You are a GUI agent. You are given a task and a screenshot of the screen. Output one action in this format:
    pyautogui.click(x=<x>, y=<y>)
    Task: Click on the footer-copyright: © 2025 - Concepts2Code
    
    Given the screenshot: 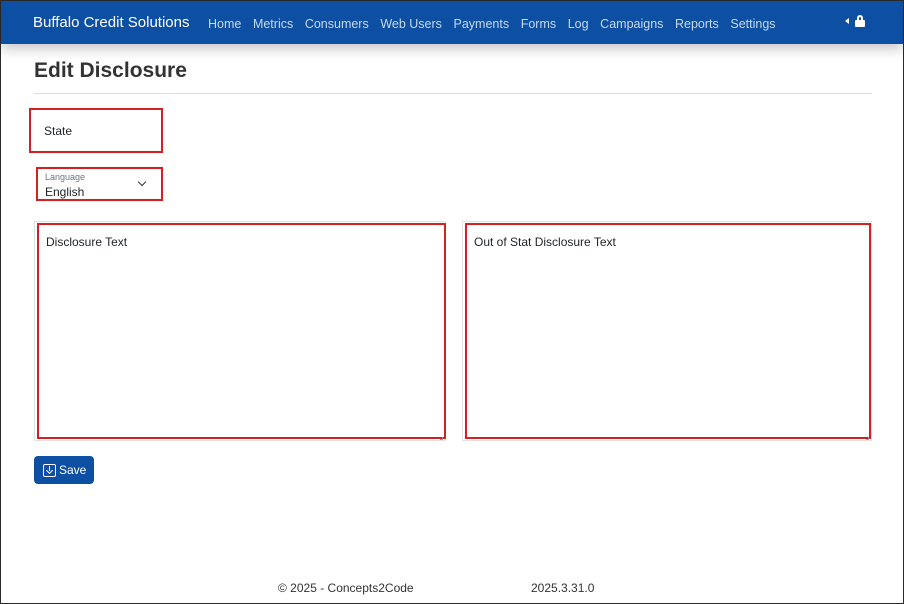 What is the action you would take?
    pyautogui.click(x=346, y=588)
    